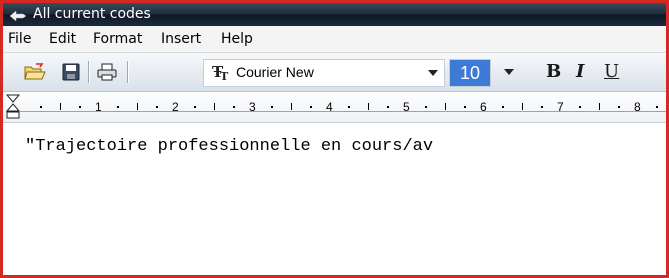 The width and height of the screenshot is (669, 278). Describe the element at coordinates (18, 15) in the screenshot. I see `app-icon` at that location.